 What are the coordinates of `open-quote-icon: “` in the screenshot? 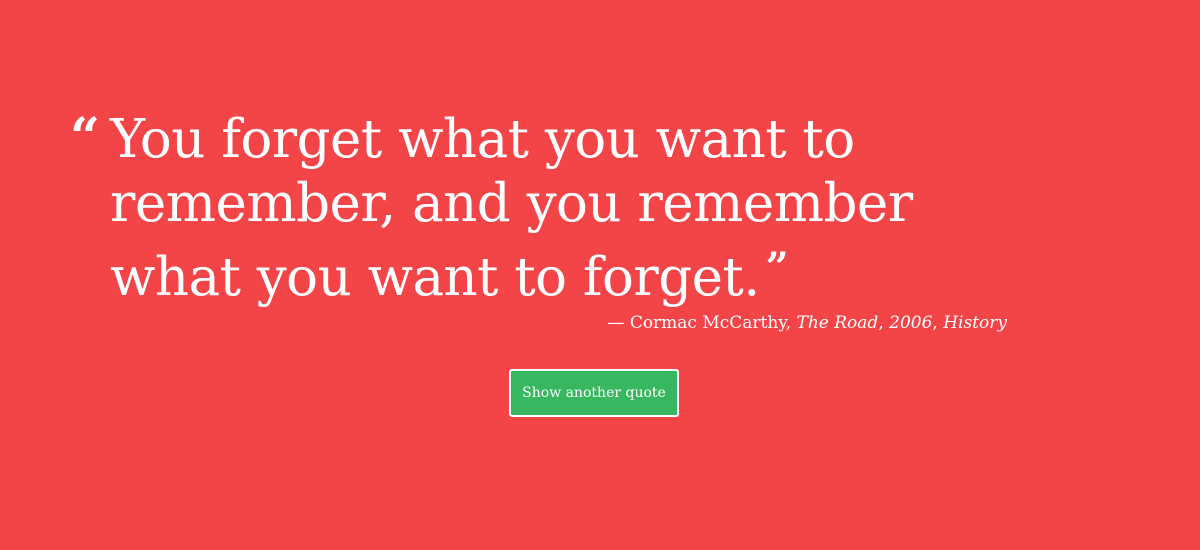 It's located at (85, 137).